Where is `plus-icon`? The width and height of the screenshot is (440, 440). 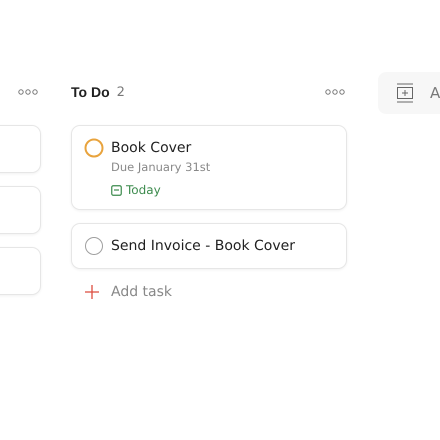
plus-icon is located at coordinates (92, 292).